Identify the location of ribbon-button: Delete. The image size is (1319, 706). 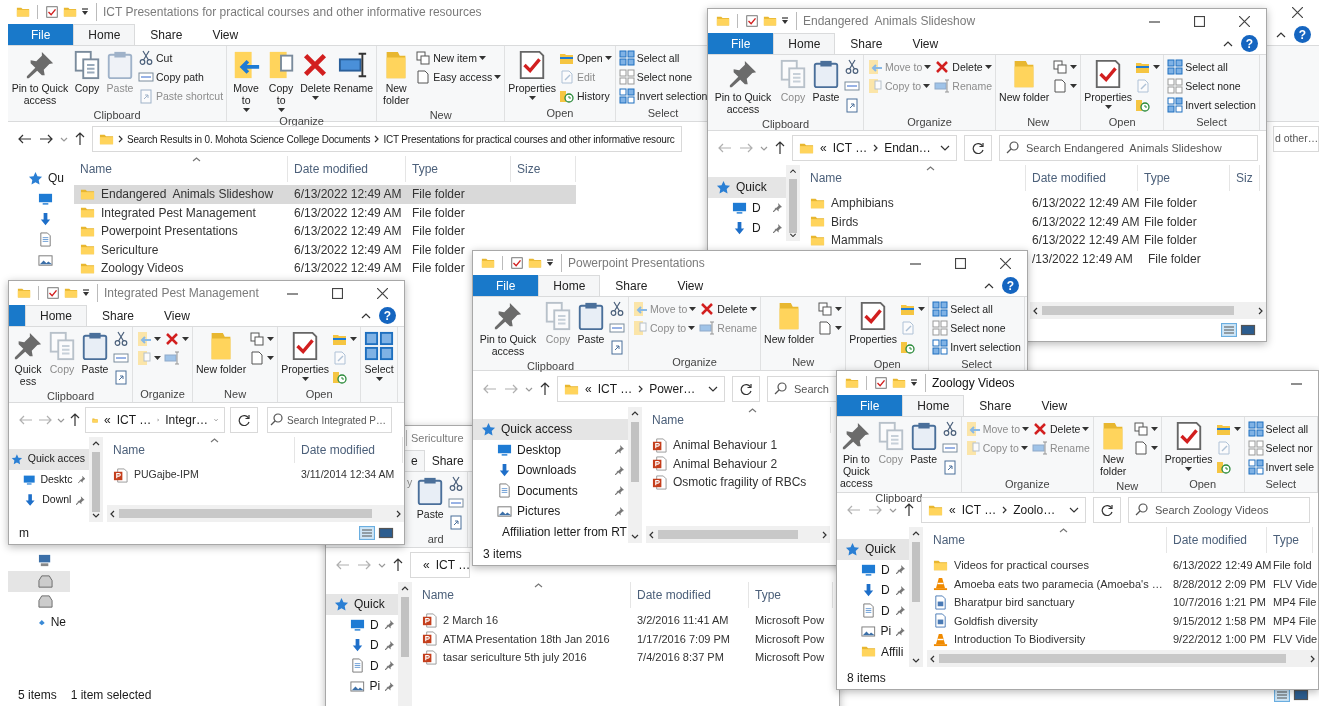
(963, 67).